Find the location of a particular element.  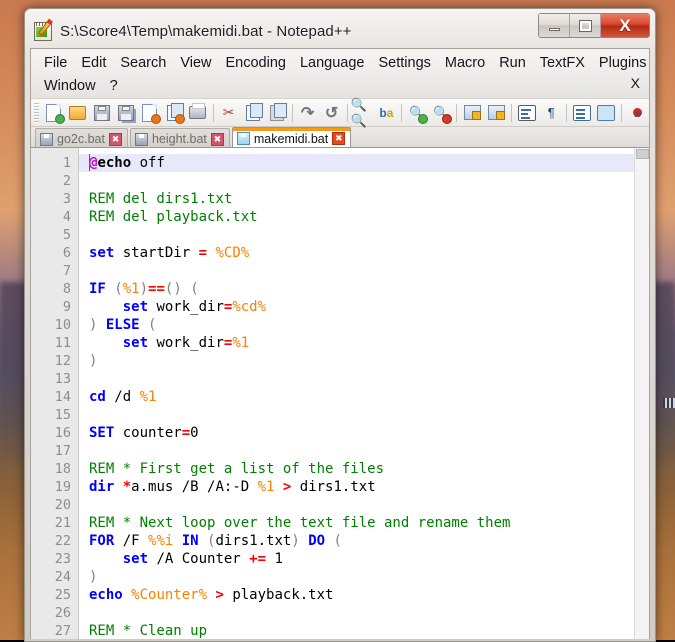

line-number: 14 is located at coordinates (54, 397).